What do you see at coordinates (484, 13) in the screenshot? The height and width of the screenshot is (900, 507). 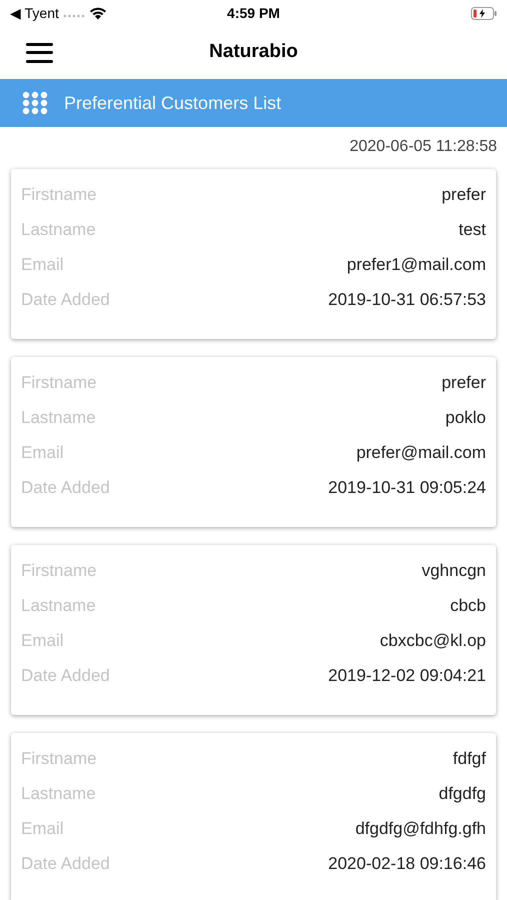 I see `battery-charging-icon` at bounding box center [484, 13].